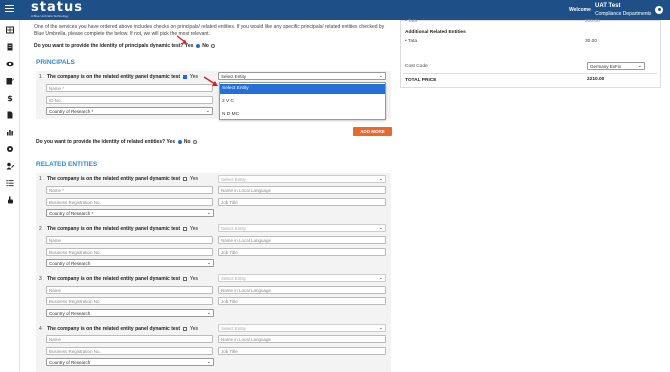  I want to click on list-icon, so click(10, 183).